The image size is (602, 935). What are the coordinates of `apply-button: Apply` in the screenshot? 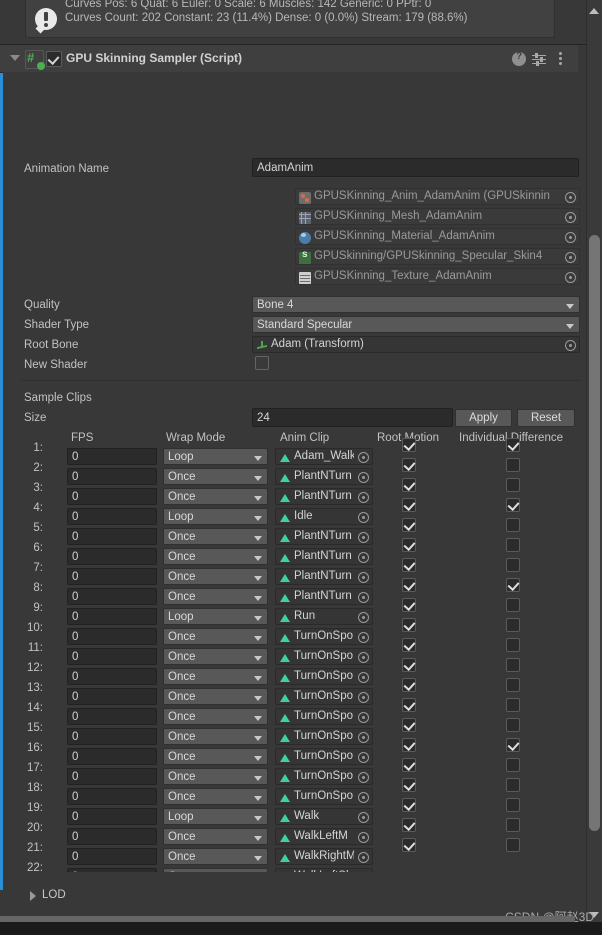 It's located at (483, 418).